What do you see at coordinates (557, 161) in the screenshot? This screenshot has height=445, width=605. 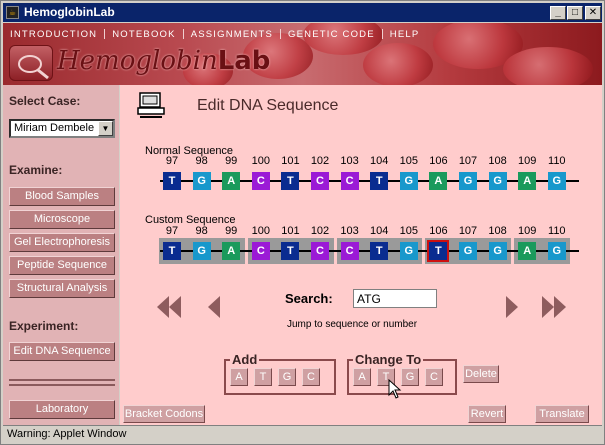 I see `codon-number: 110` at bounding box center [557, 161].